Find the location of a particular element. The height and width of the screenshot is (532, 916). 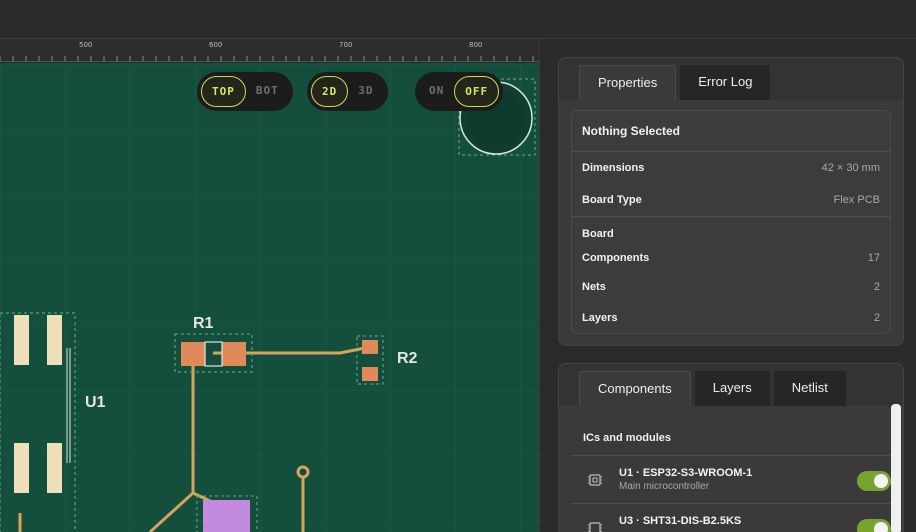

section-header: Board is located at coordinates (731, 231).